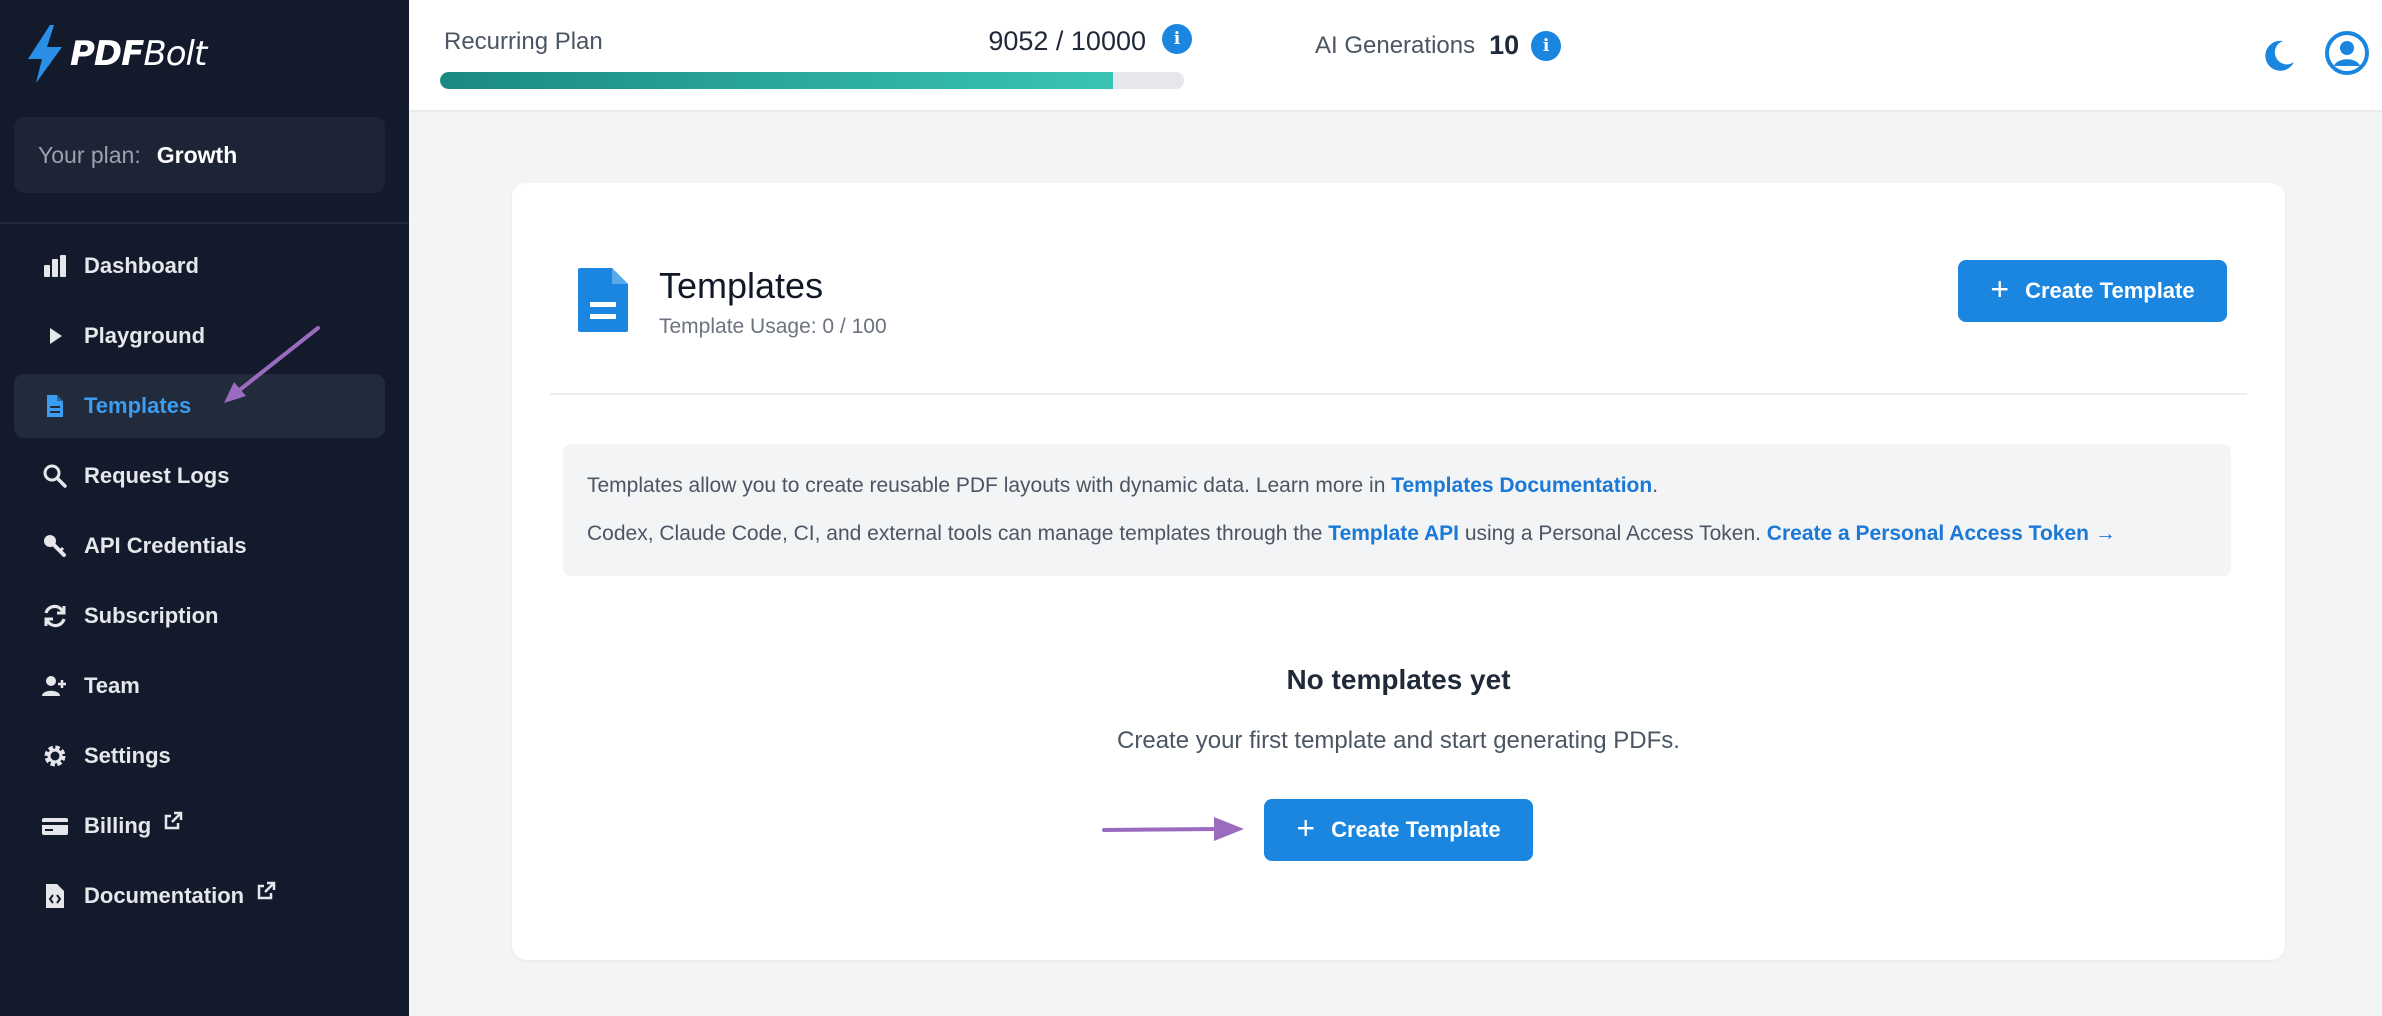  What do you see at coordinates (2279, 56) in the screenshot?
I see `moon-icon` at bounding box center [2279, 56].